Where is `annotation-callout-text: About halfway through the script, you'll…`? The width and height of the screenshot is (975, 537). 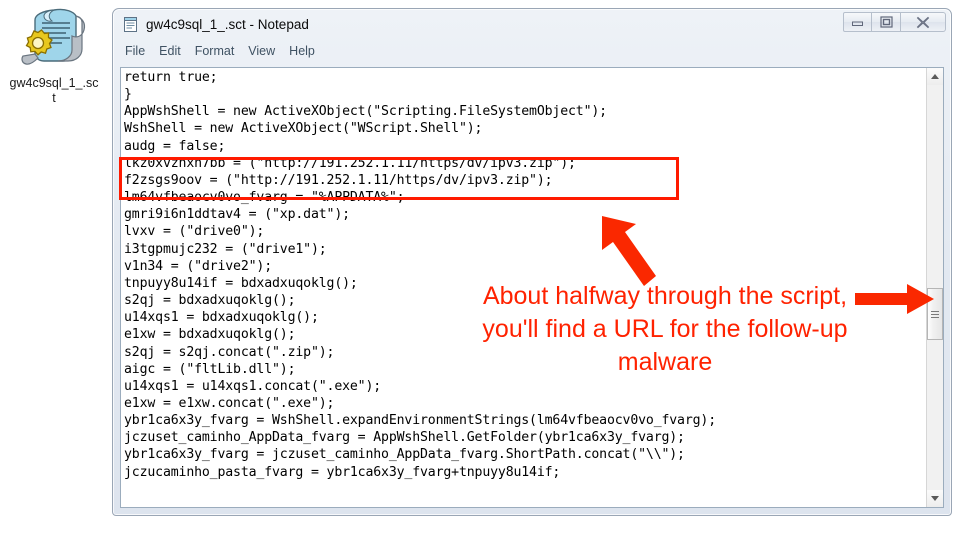 annotation-callout-text: About halfway through the script, you'll… is located at coordinates (665, 329).